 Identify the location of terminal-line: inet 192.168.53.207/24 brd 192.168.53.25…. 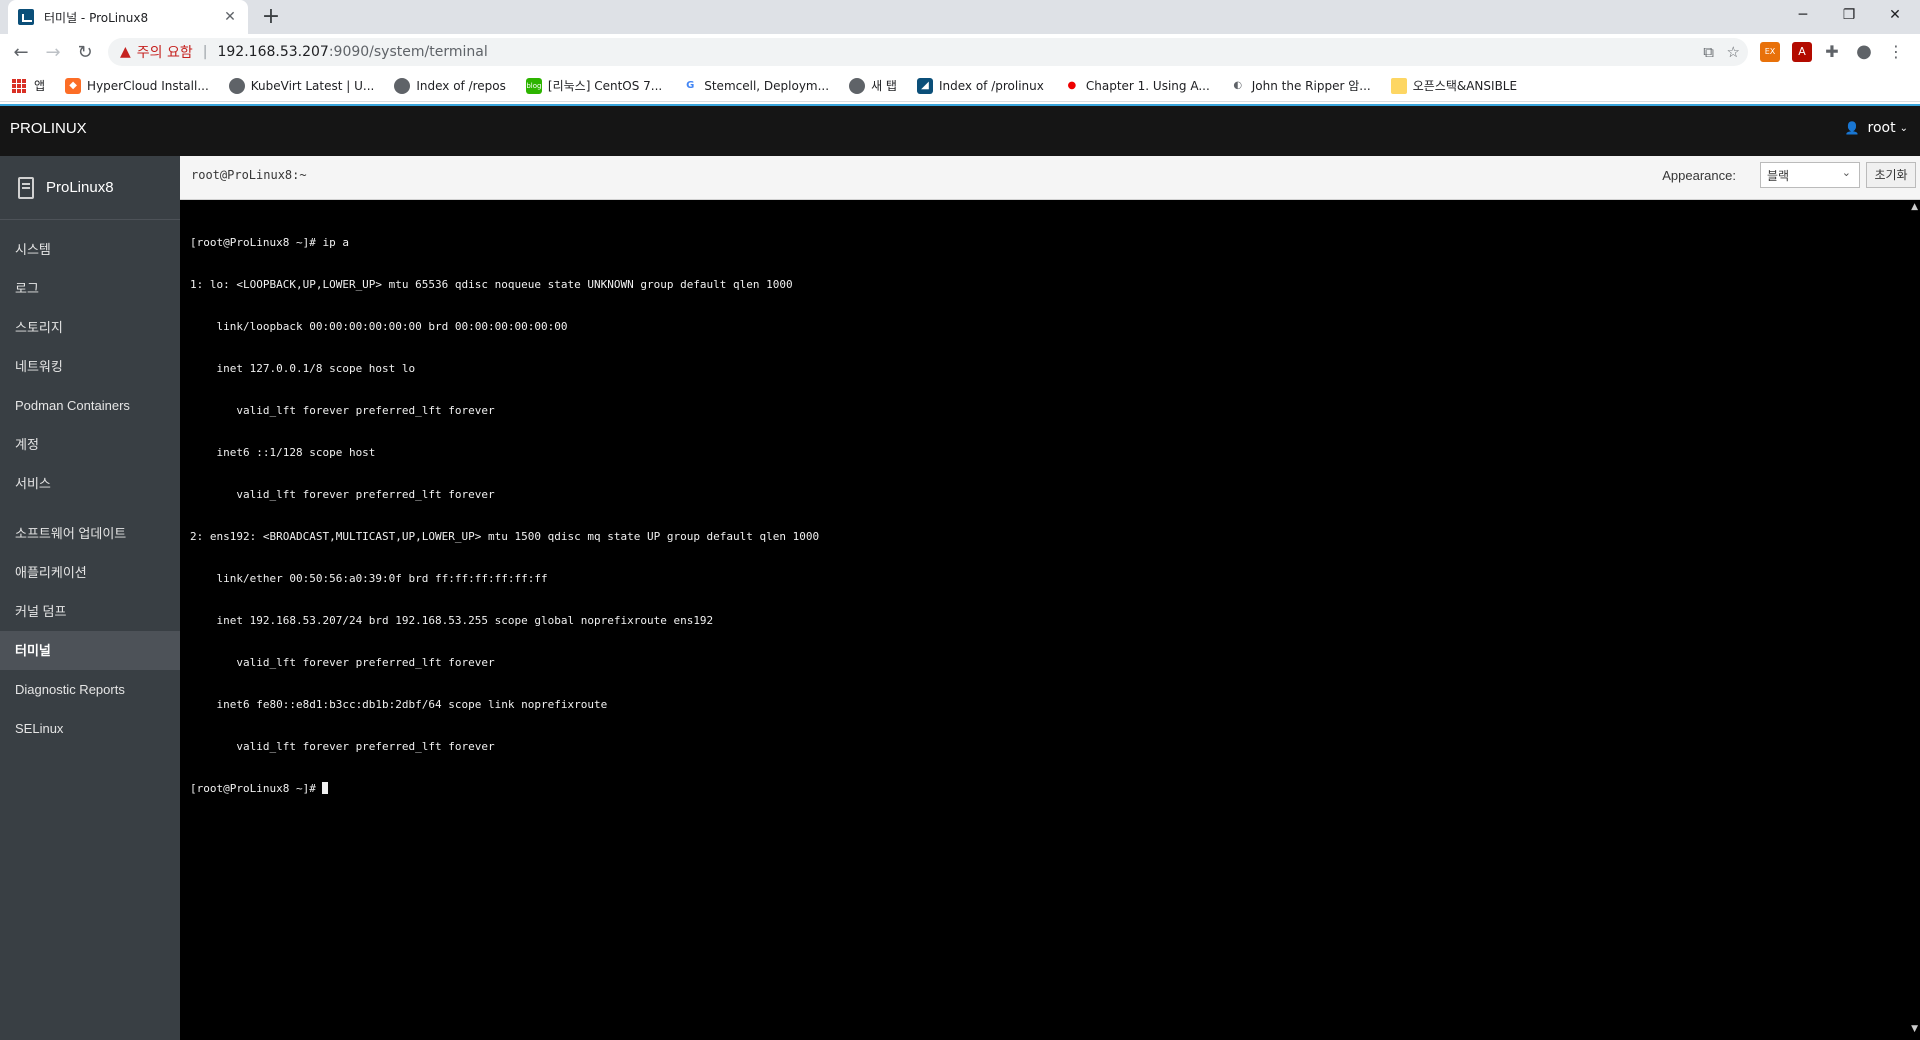
(452, 620).